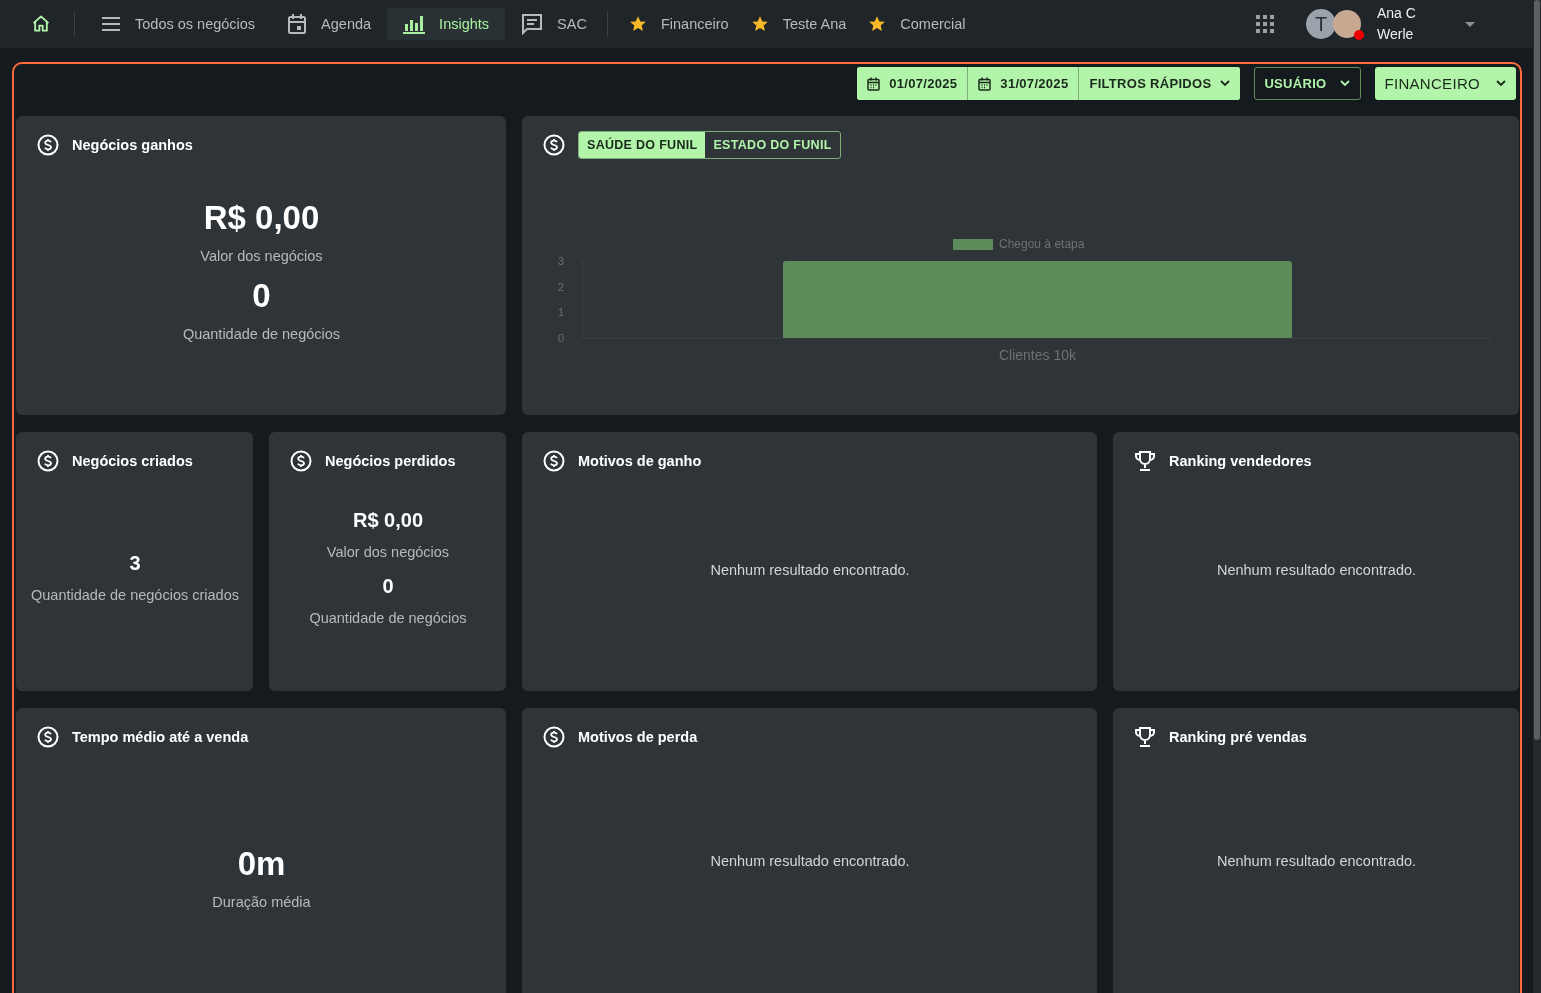 Image resolution: width=1541 pixels, height=993 pixels. I want to click on card-title: Negócios criados, so click(132, 461).